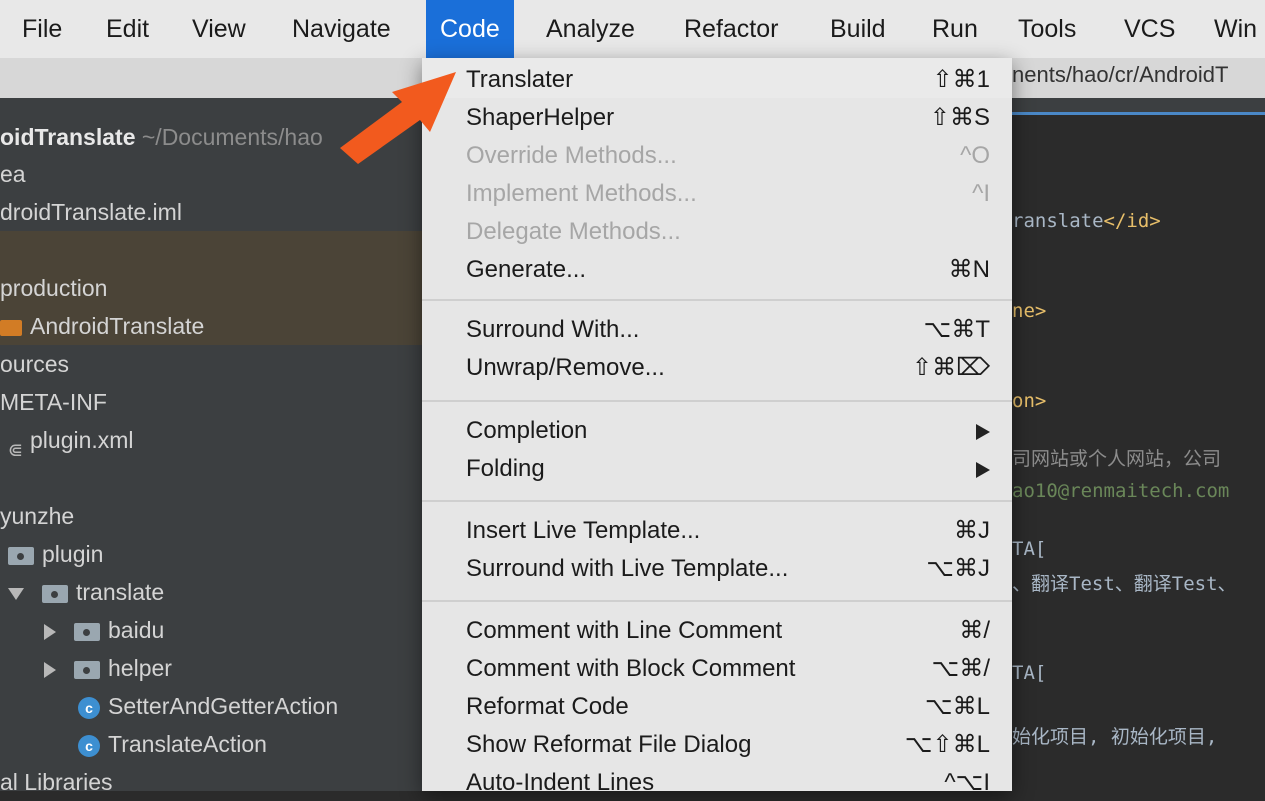 This screenshot has width=1265, height=801. Describe the element at coordinates (91, 212) in the screenshot. I see `tree-item-label: droidTranslate.iml` at that location.